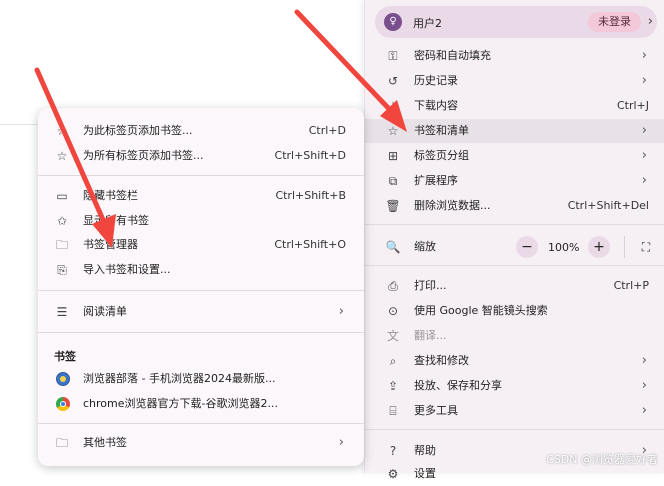 The image size is (664, 486). I want to click on chrome-favicon-icon, so click(63, 404).